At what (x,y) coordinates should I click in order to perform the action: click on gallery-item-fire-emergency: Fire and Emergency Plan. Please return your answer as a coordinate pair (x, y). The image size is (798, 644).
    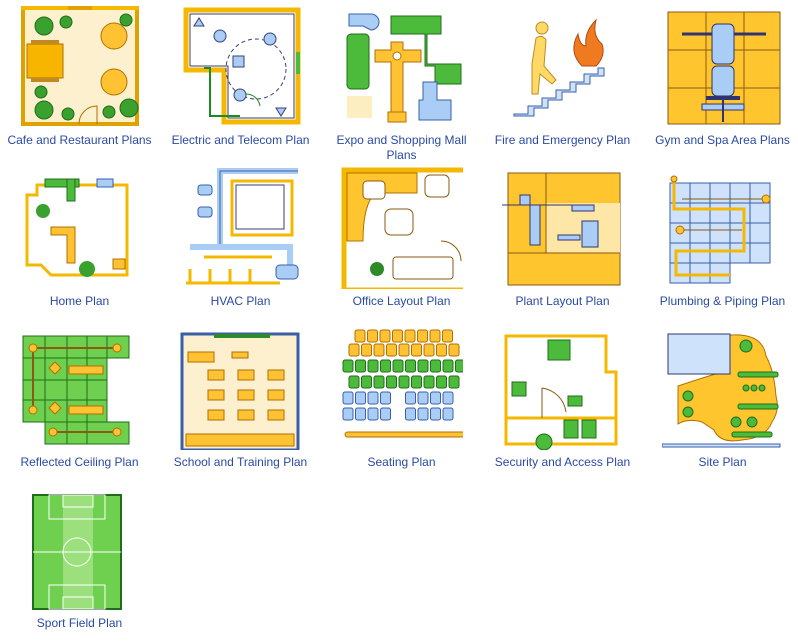
    Looking at the image, I should click on (562, 80).